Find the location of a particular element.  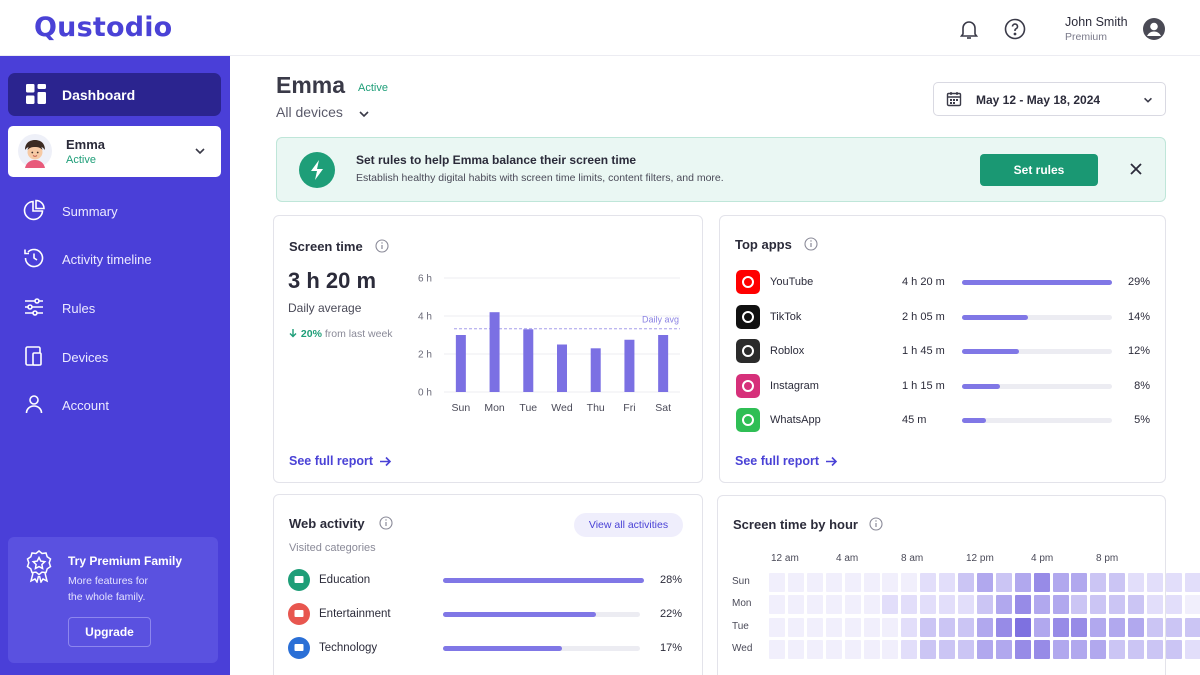

device-selector: All devices is located at coordinates (309, 112).